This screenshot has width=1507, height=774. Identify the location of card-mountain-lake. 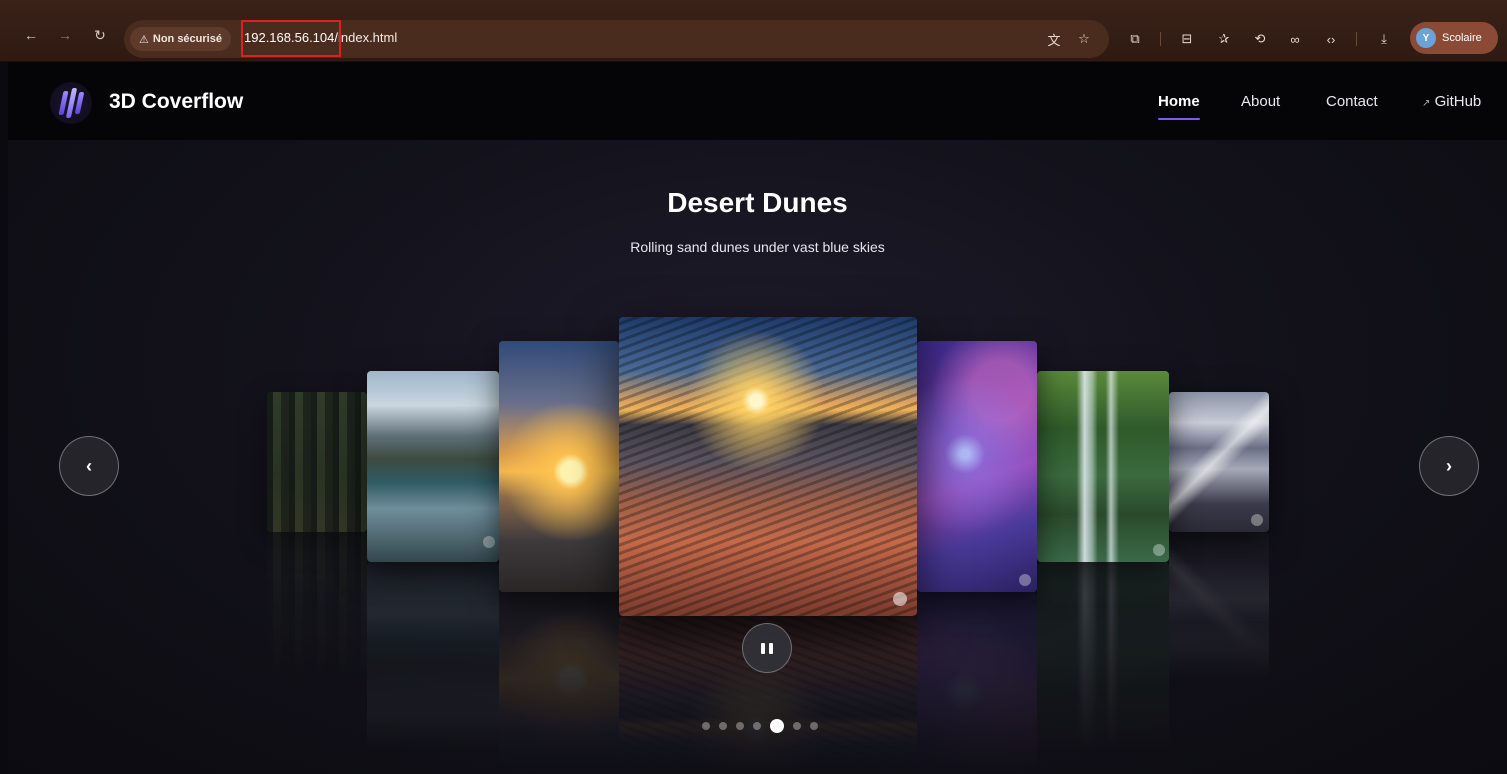
(433, 466).